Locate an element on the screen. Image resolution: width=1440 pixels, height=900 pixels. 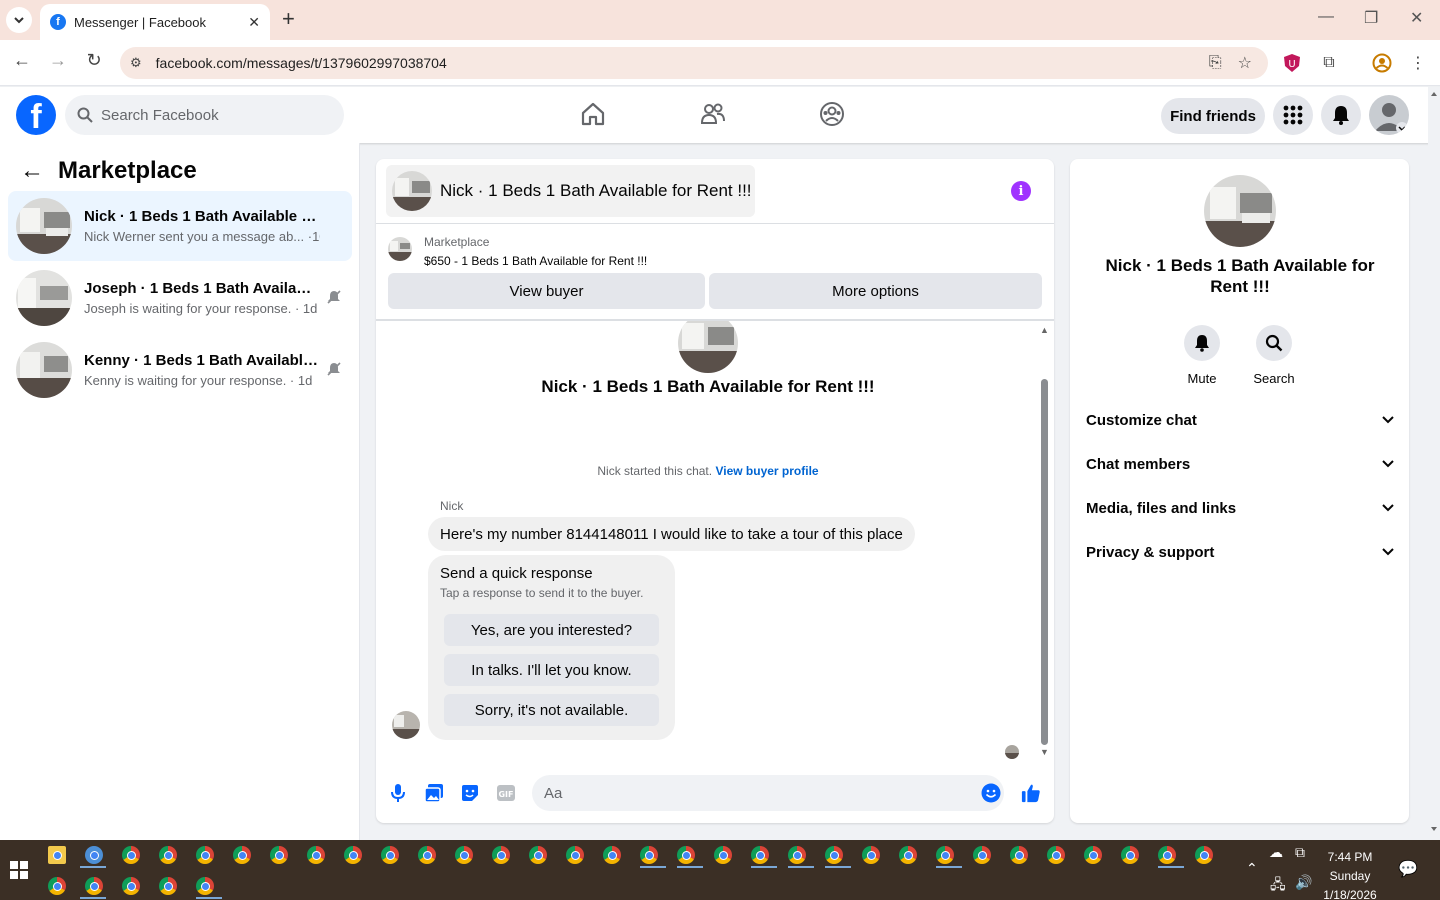
notifications-bell-icon is located at coordinates (1341, 115).